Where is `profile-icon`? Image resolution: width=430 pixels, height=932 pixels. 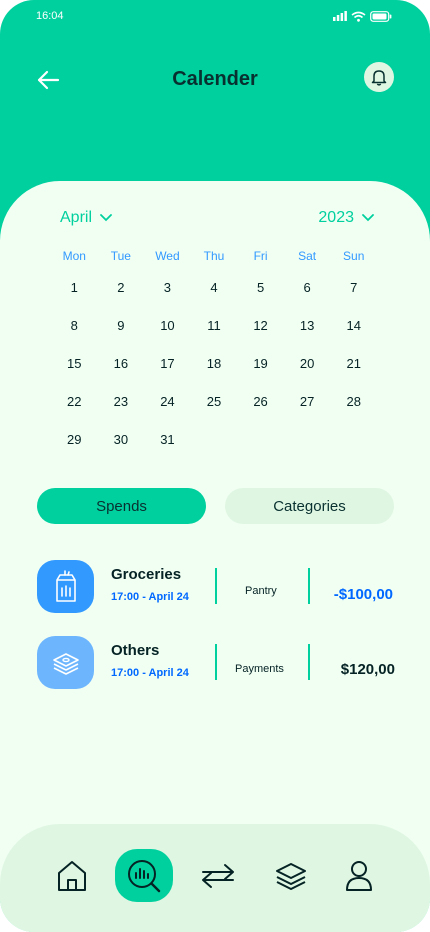 profile-icon is located at coordinates (359, 875).